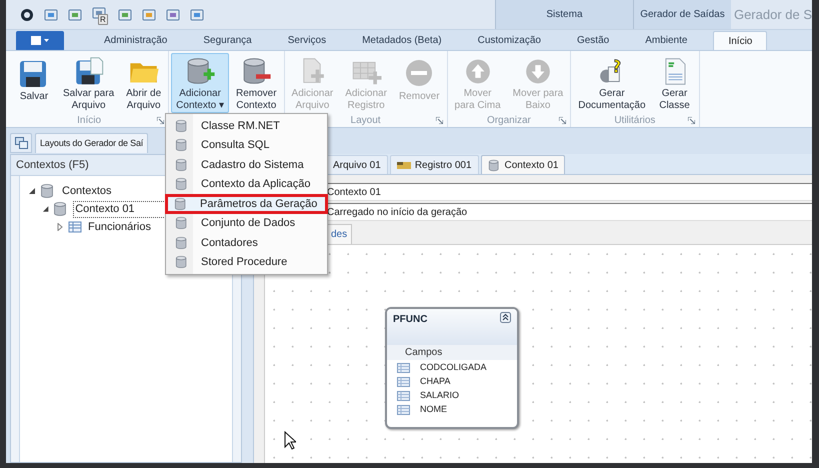 The image size is (819, 468). What do you see at coordinates (365, 120) in the screenshot?
I see `ribbon-group-label: Layout` at bounding box center [365, 120].